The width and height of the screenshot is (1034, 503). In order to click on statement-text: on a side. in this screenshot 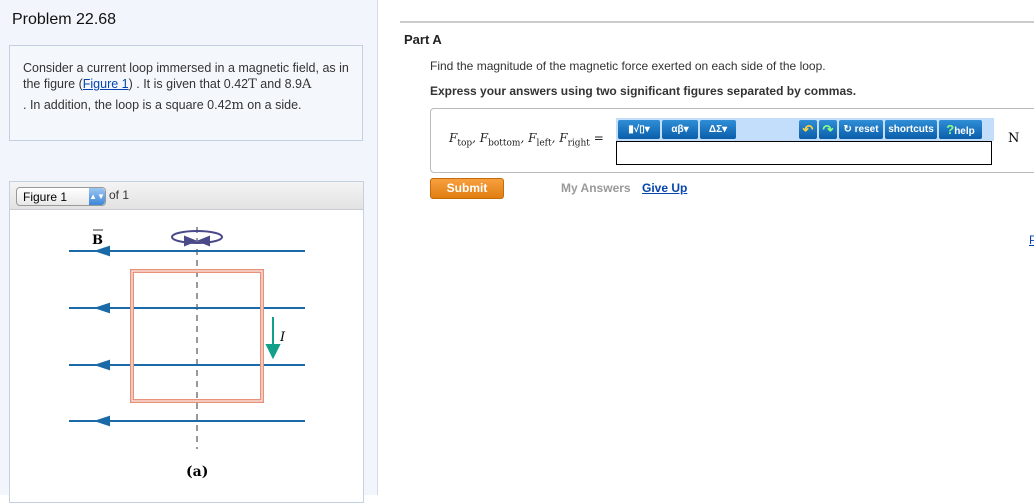, I will do `click(272, 105)`.